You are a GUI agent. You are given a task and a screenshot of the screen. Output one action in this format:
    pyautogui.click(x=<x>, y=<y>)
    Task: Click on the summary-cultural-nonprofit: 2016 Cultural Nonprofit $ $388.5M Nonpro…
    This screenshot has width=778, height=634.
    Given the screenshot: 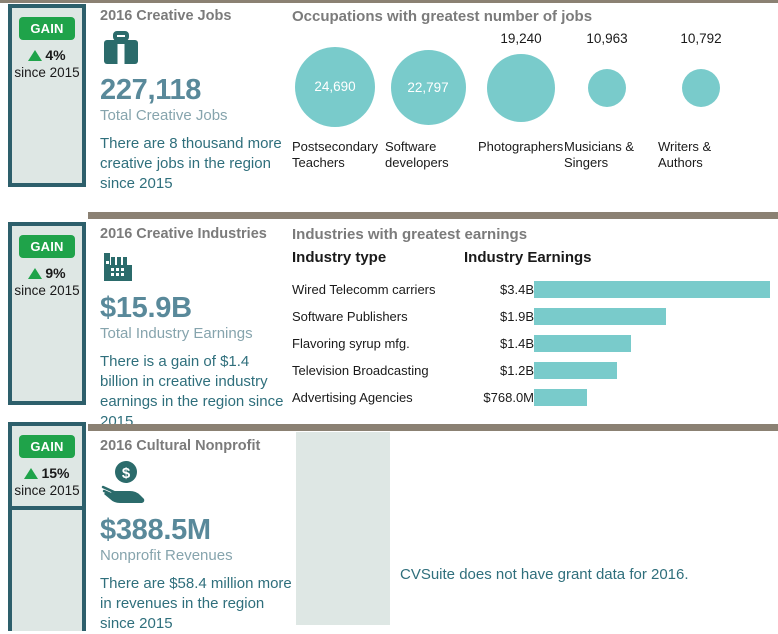 What is the action you would take?
    pyautogui.click(x=197, y=536)
    